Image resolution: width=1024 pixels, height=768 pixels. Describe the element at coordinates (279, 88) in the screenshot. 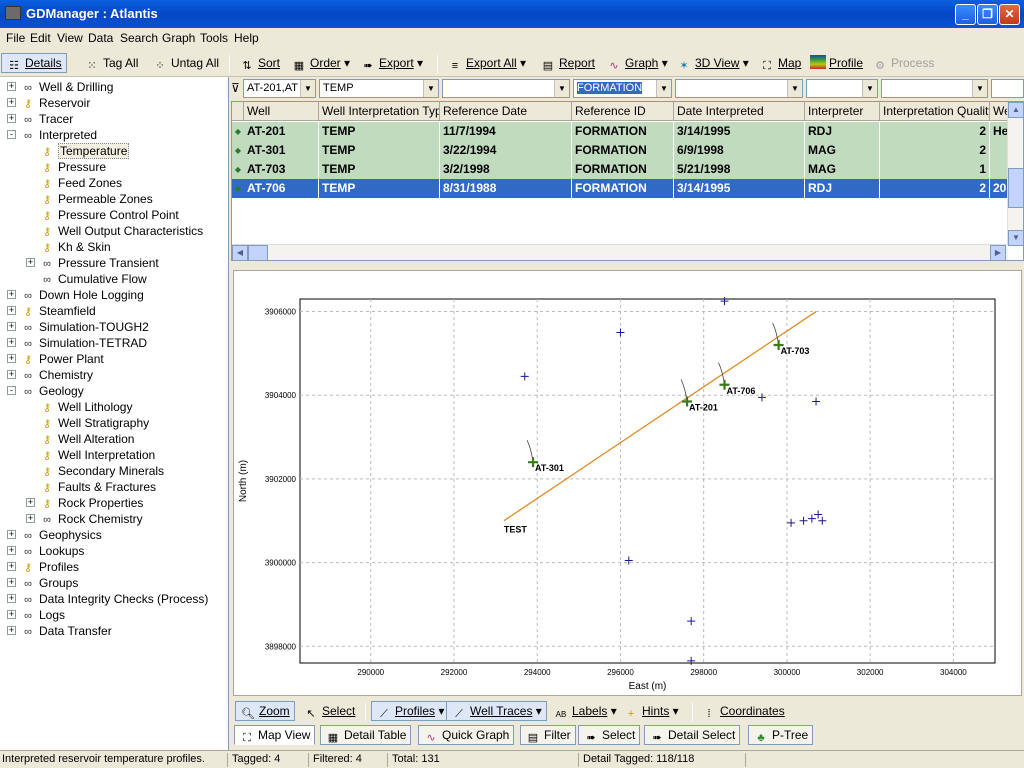

I see `filter-well: AT-201,AT ▼` at that location.